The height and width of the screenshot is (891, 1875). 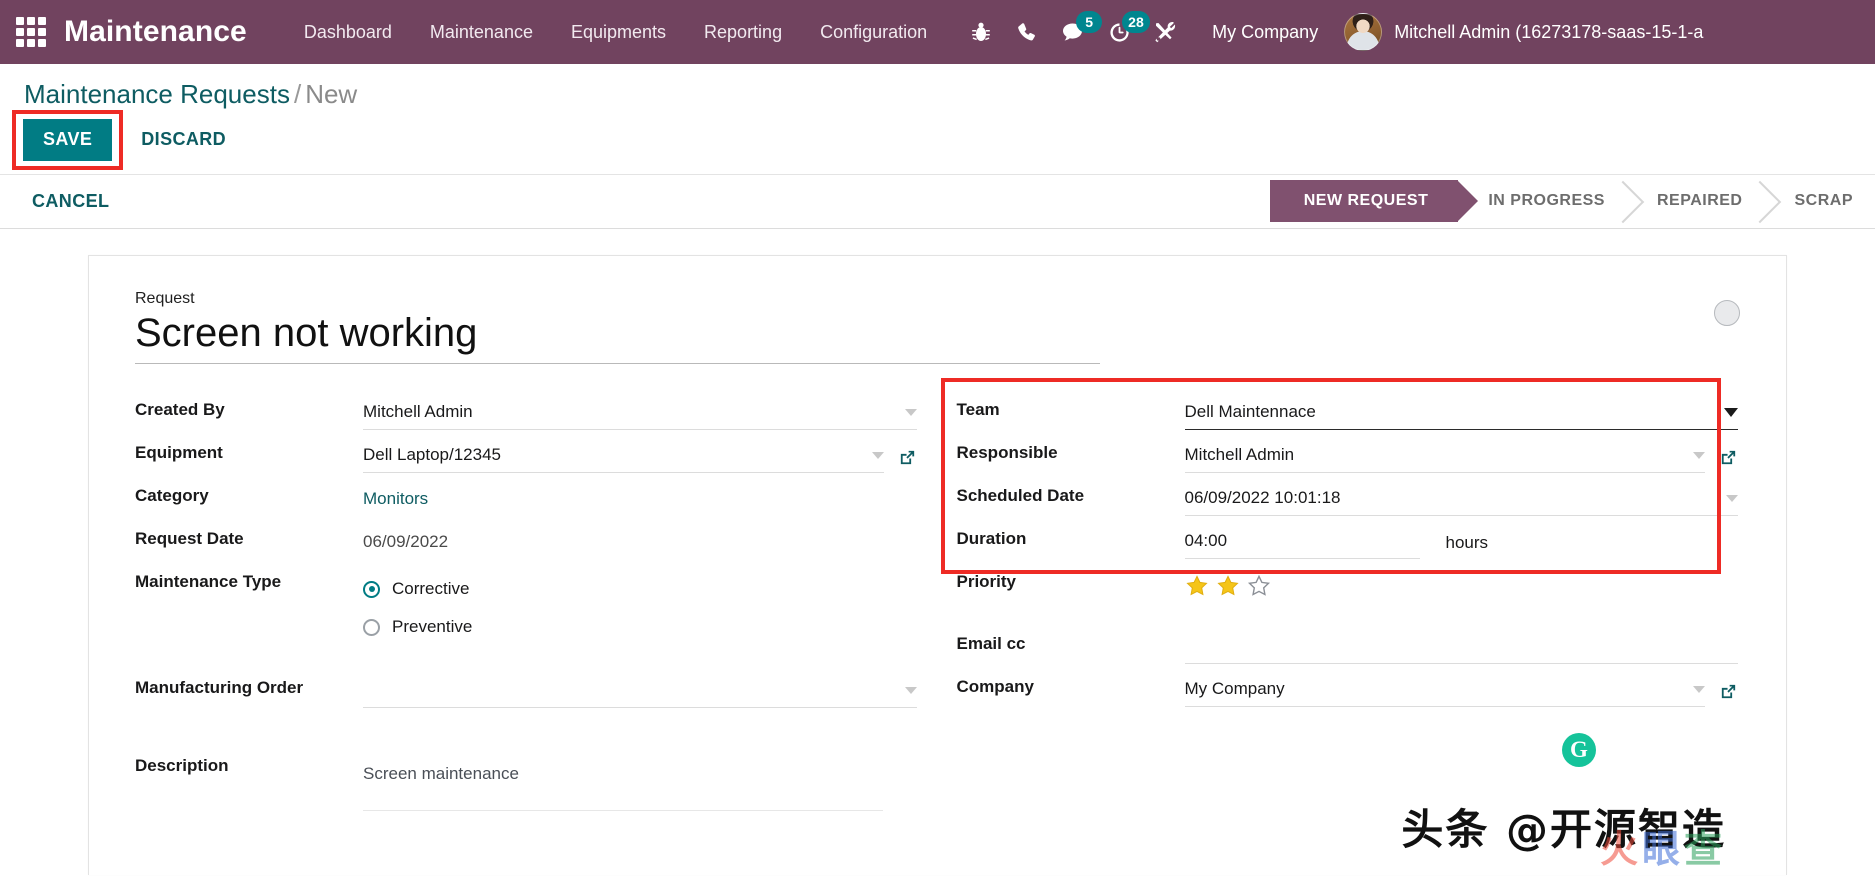 What do you see at coordinates (1542, 201) in the screenshot?
I see `stage-in-progress: IN PROGRESS` at bounding box center [1542, 201].